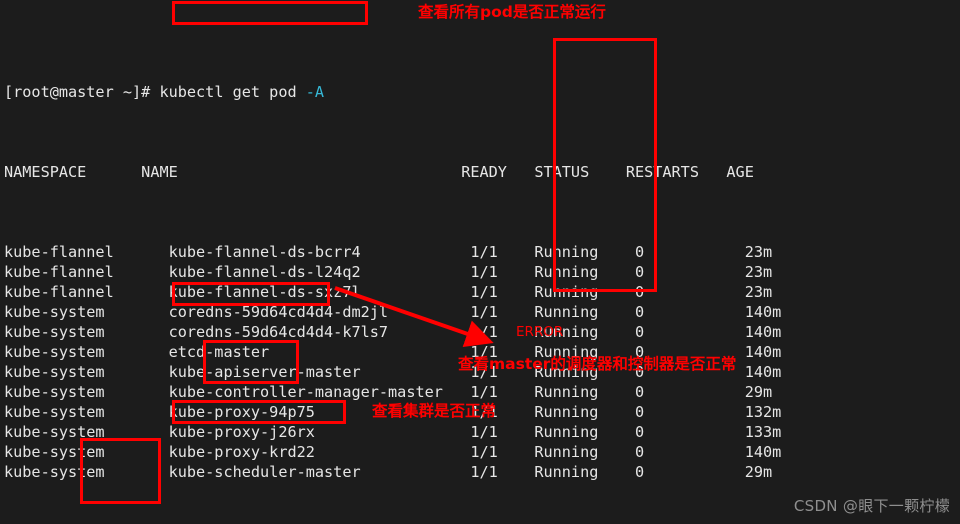  What do you see at coordinates (77, 92) in the screenshot?
I see `shell-prompt: [root@master ~]#` at bounding box center [77, 92].